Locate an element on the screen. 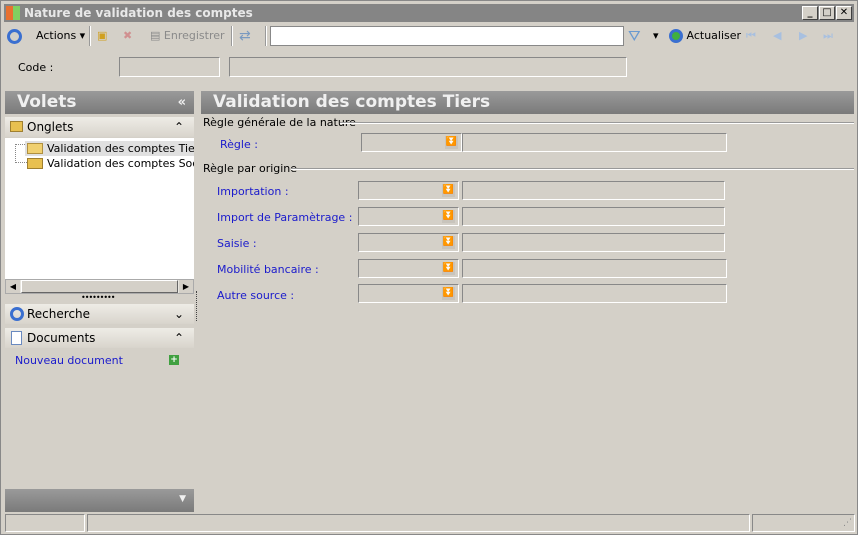  open-folder-icon is located at coordinates (35, 148).